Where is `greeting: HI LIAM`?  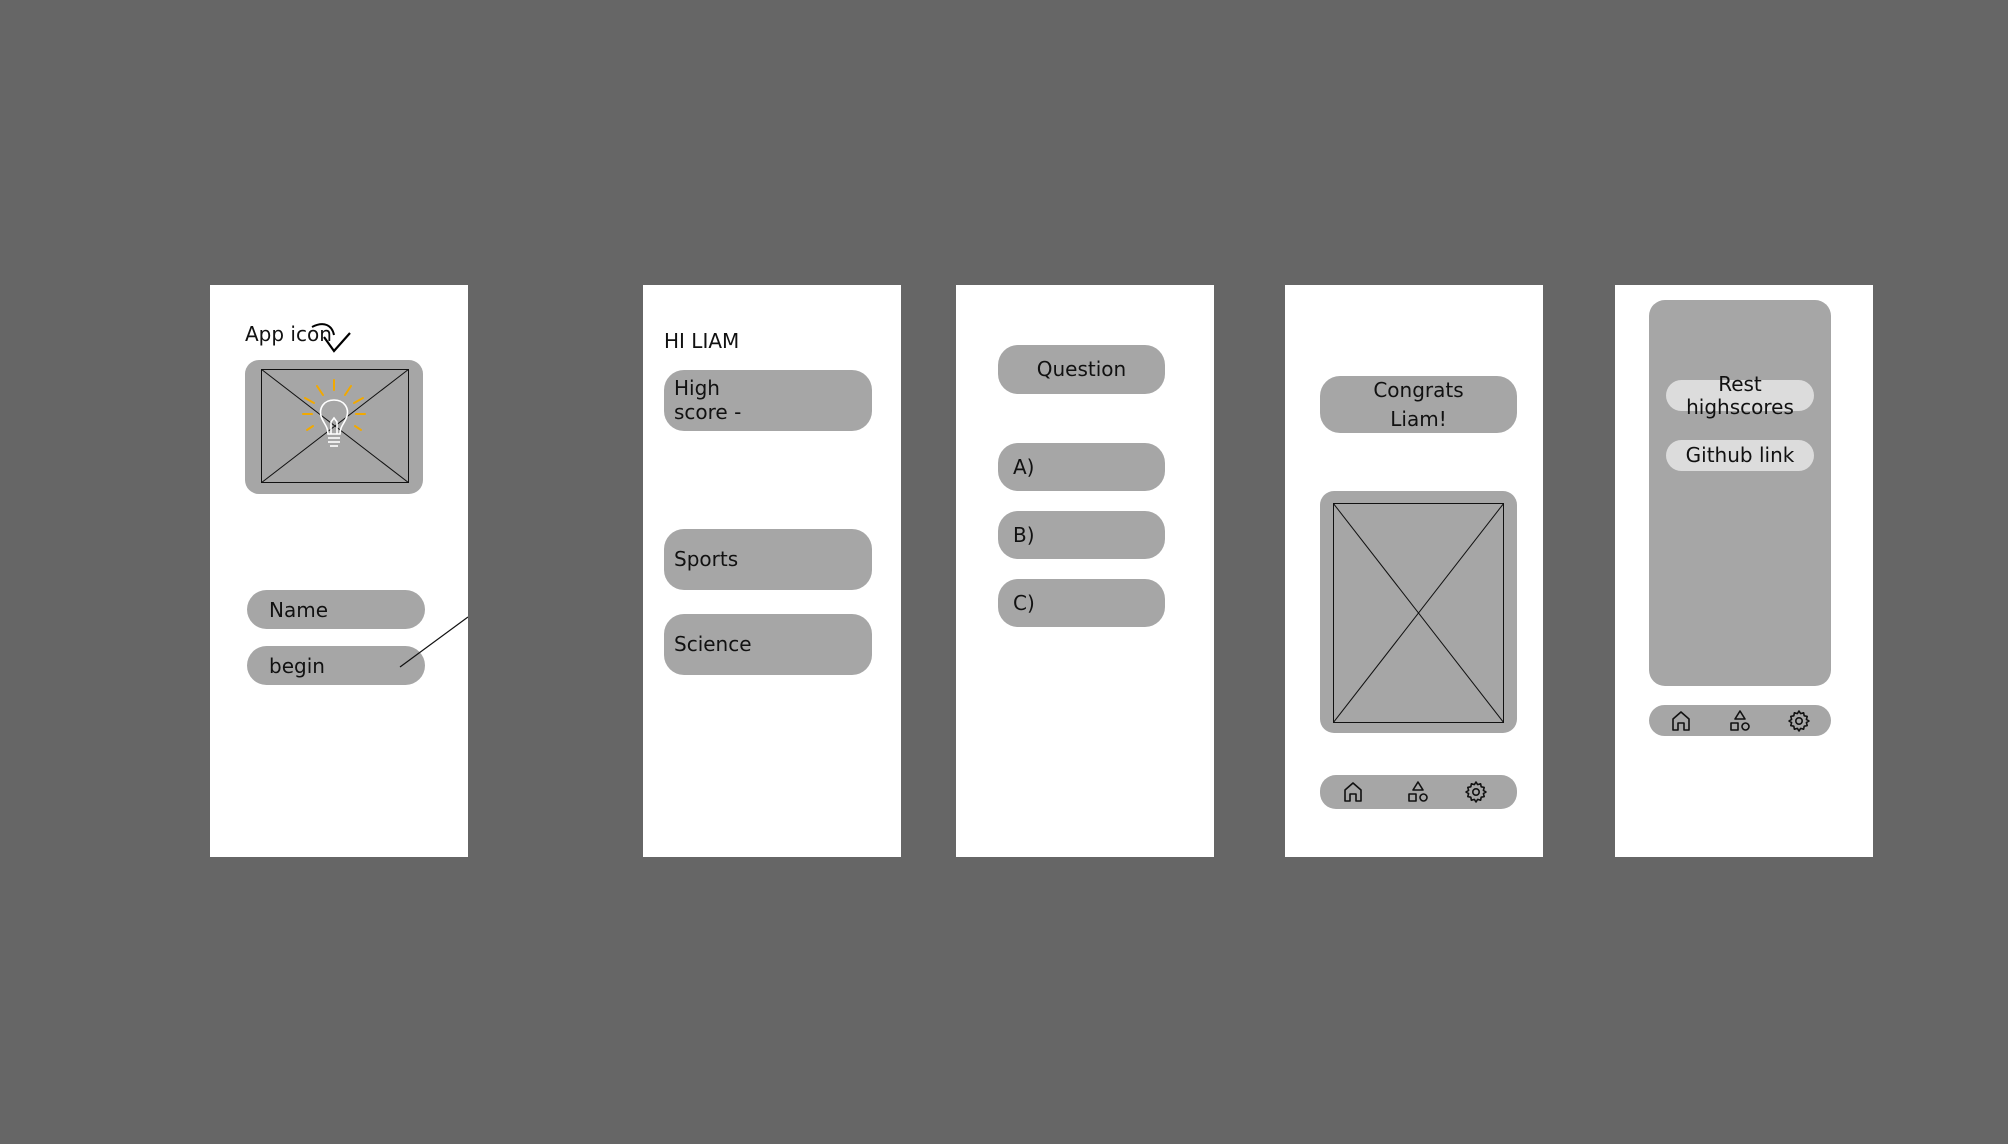
greeting: HI LIAM is located at coordinates (702, 341).